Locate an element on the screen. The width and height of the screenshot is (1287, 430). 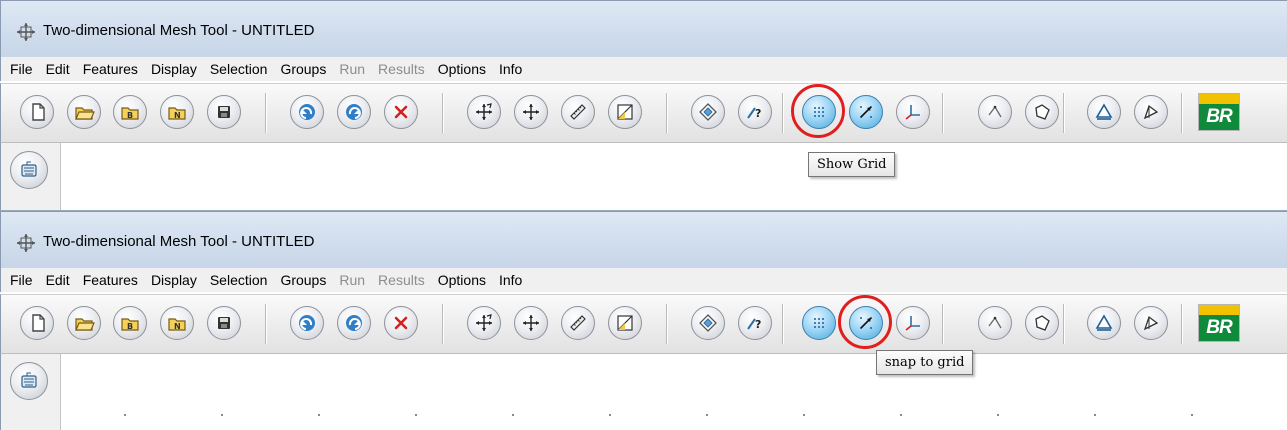
window-title: Two-dimensional Mesh Tool - UNTITLED is located at coordinates (179, 30).